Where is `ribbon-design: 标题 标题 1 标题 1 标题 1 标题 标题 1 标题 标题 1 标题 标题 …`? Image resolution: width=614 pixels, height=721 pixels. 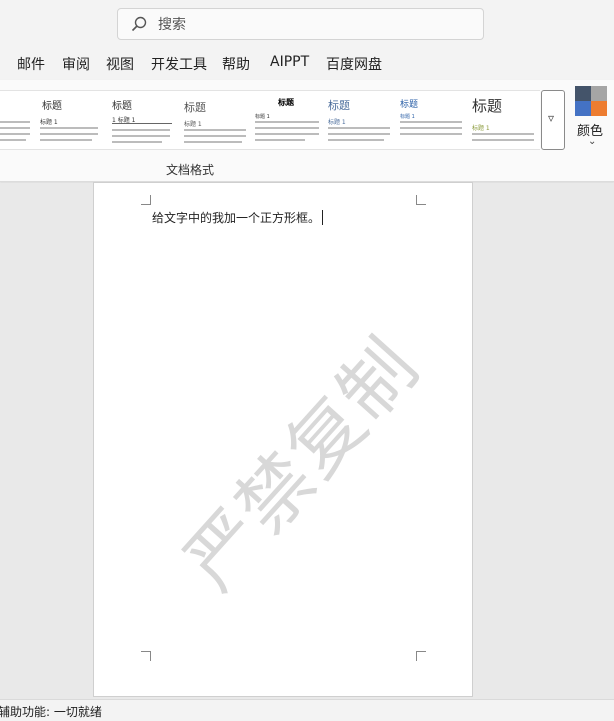
ribbon-design: 标题 标题 1 标题 1 标题 1 标题 标题 1 标题 标题 1 标题 标题 … is located at coordinates (307, 131).